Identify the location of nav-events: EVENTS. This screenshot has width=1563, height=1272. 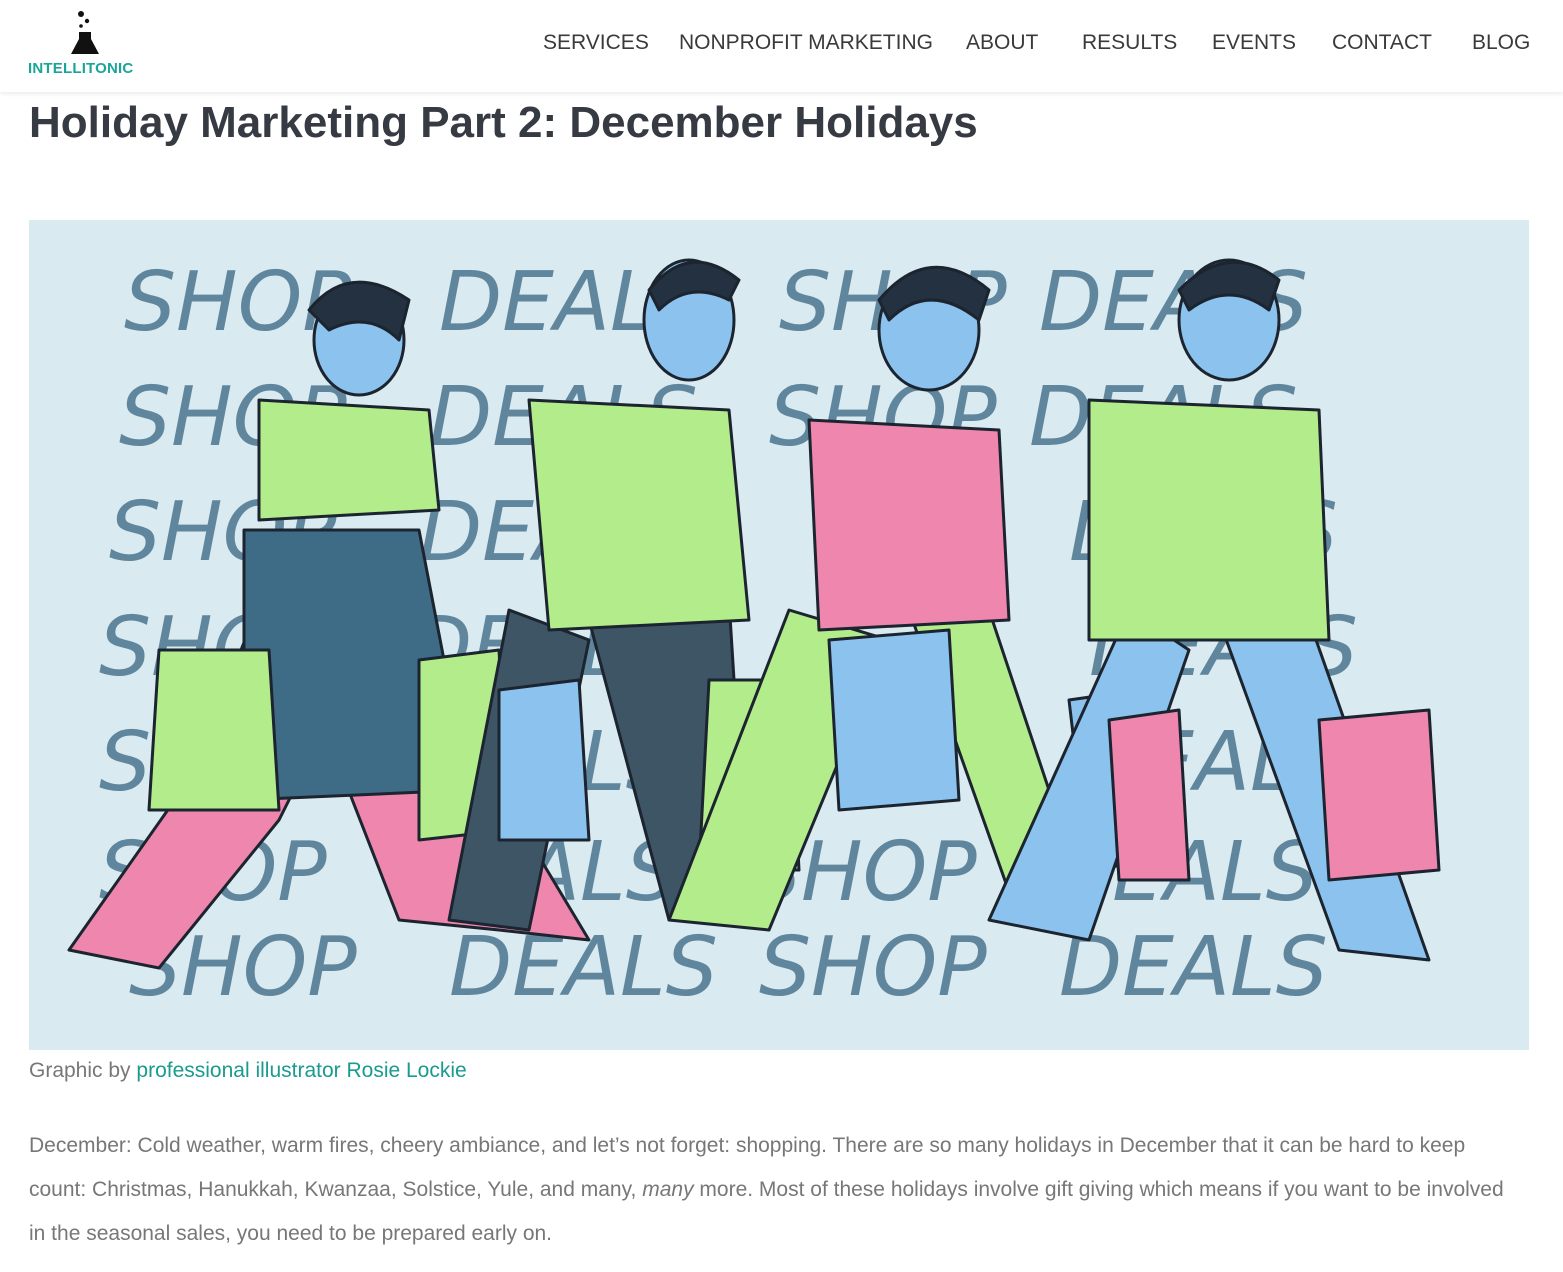
(1254, 43).